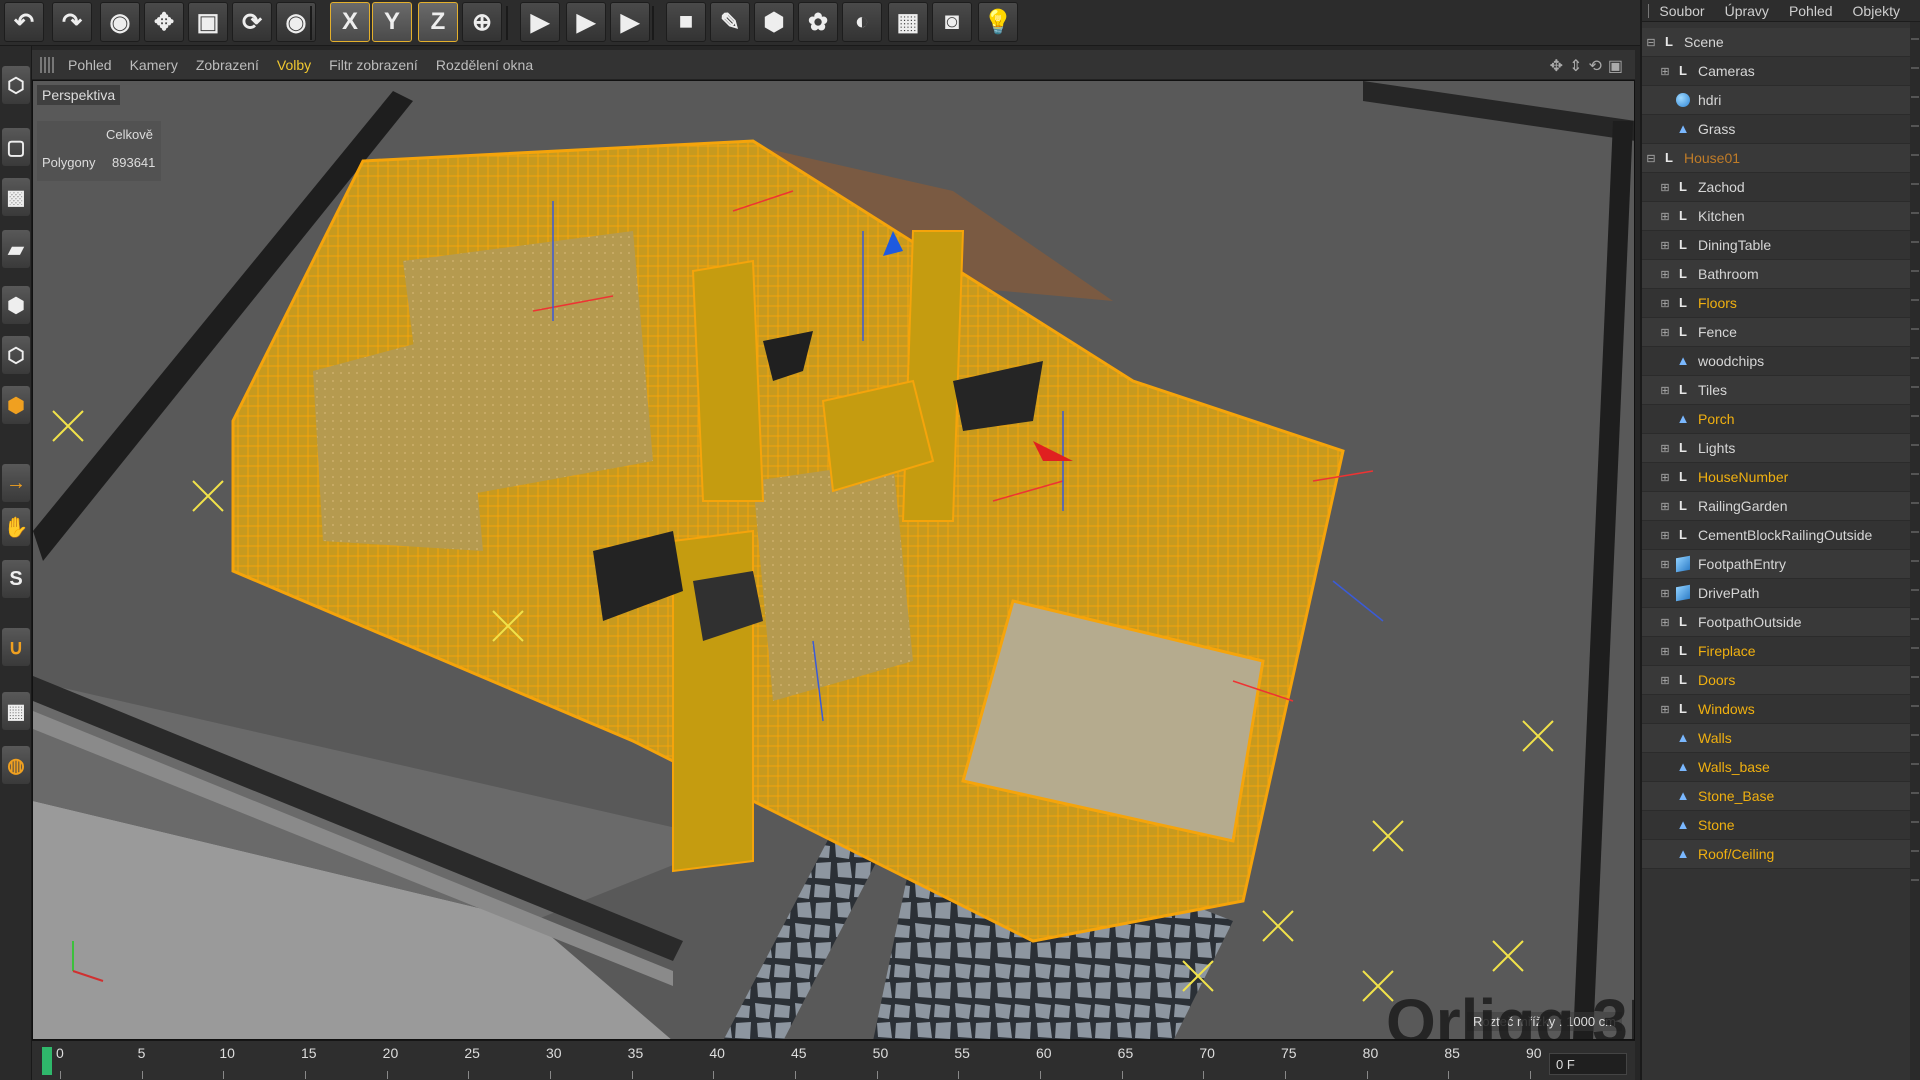  I want to click on deformer-icon: ◐, so click(862, 22).